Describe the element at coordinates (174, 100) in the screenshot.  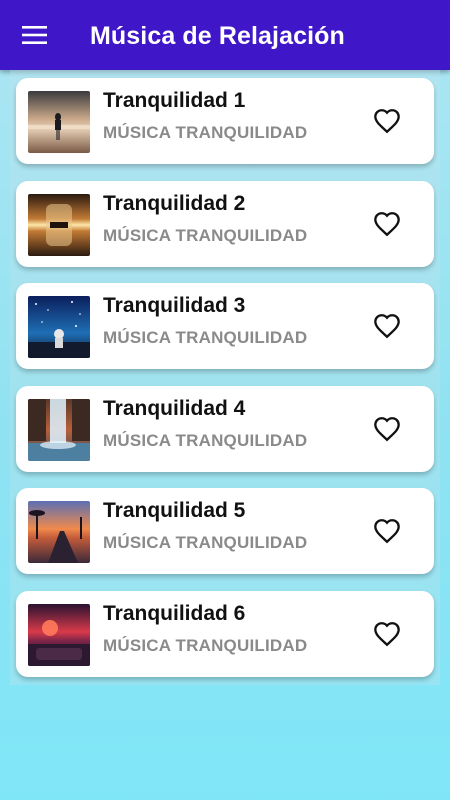
I see `track-title: Tranquilidad 1` at that location.